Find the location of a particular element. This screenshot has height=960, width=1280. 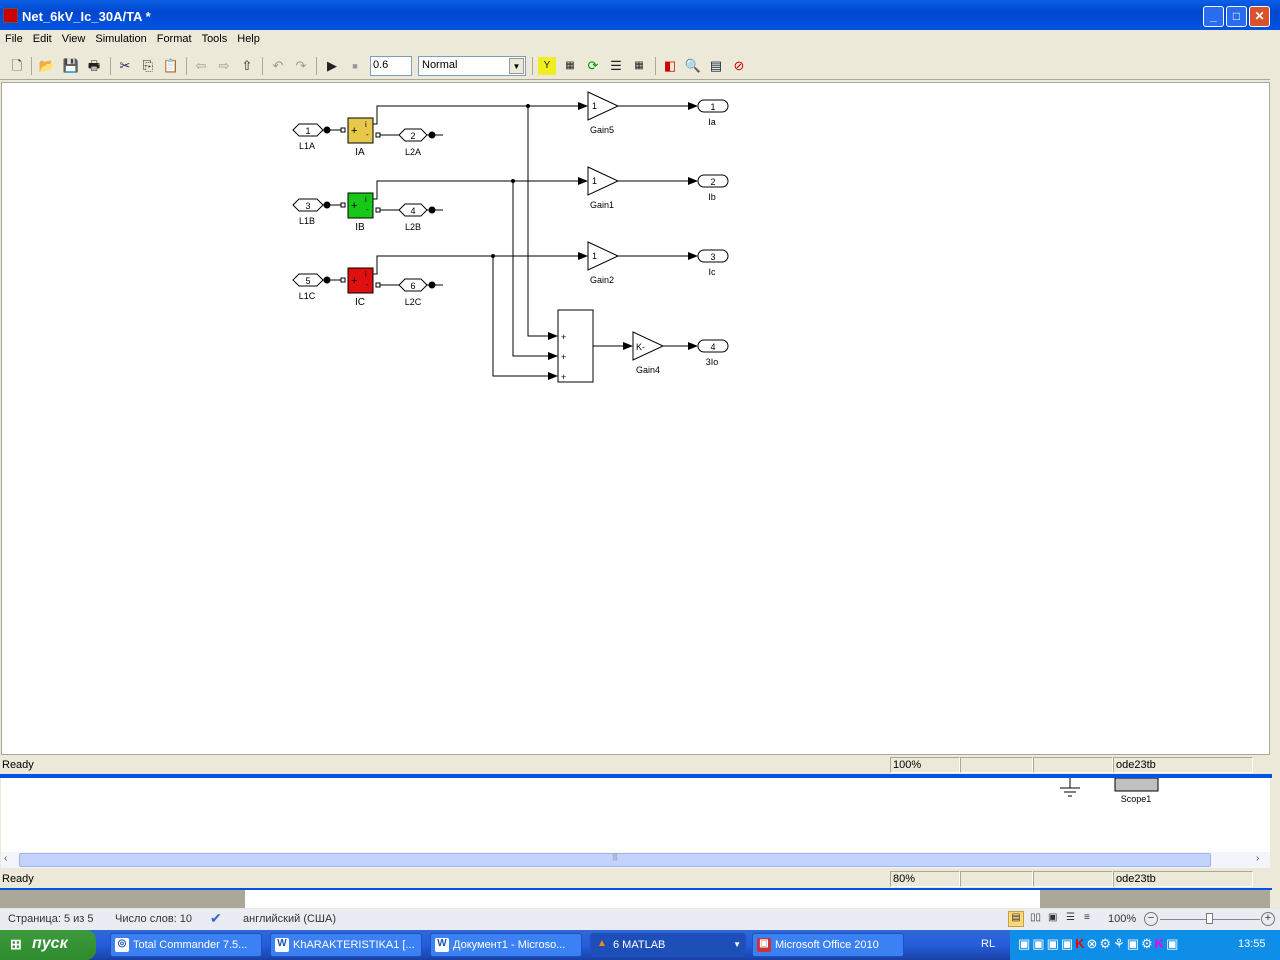

zoom-out-icon: − is located at coordinates (1151, 919).